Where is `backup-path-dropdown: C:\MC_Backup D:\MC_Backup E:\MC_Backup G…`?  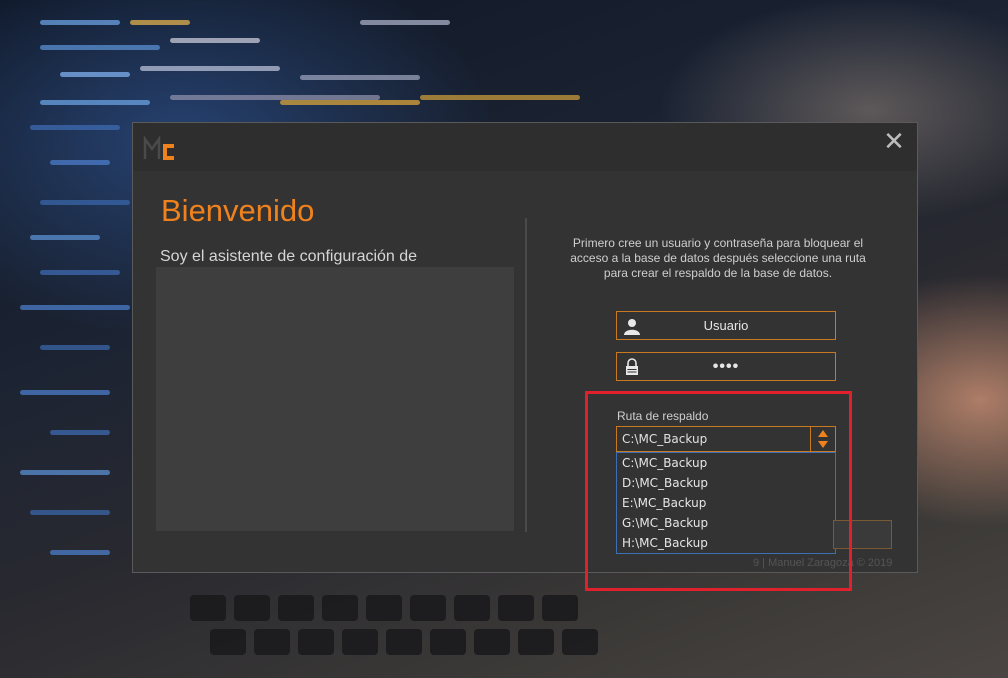
backup-path-dropdown: C:\MC_Backup D:\MC_Backup E:\MC_Backup G… is located at coordinates (726, 503).